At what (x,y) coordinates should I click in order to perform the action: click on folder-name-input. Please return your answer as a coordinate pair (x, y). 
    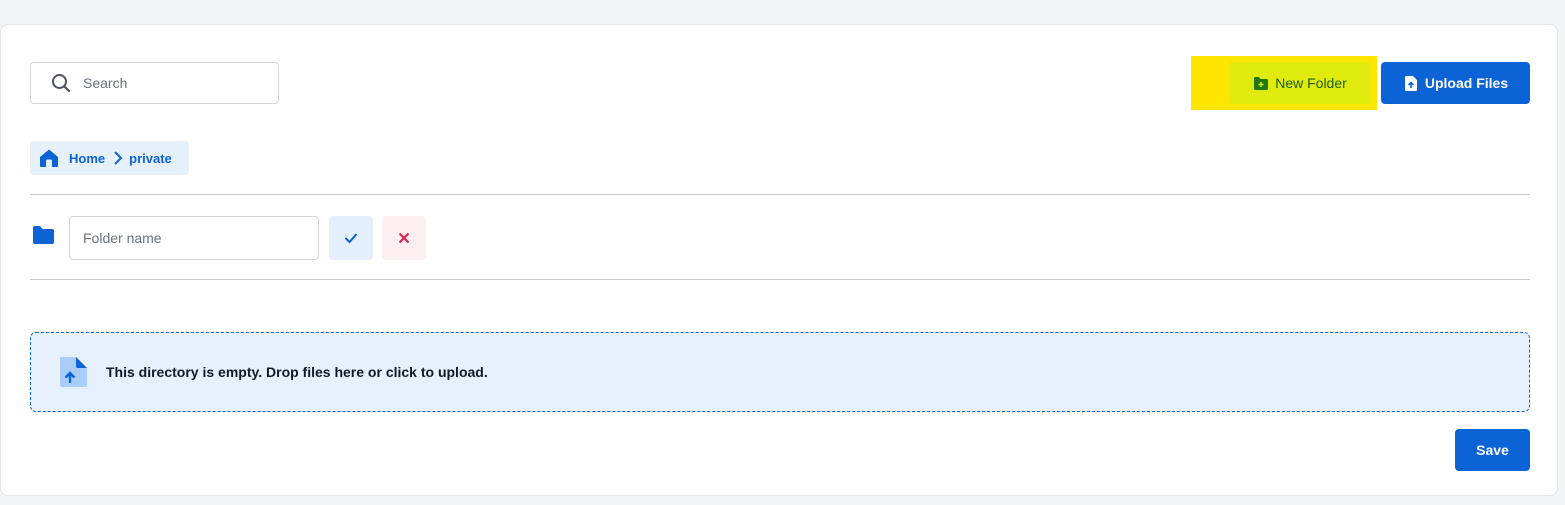
    Looking at the image, I should click on (194, 238).